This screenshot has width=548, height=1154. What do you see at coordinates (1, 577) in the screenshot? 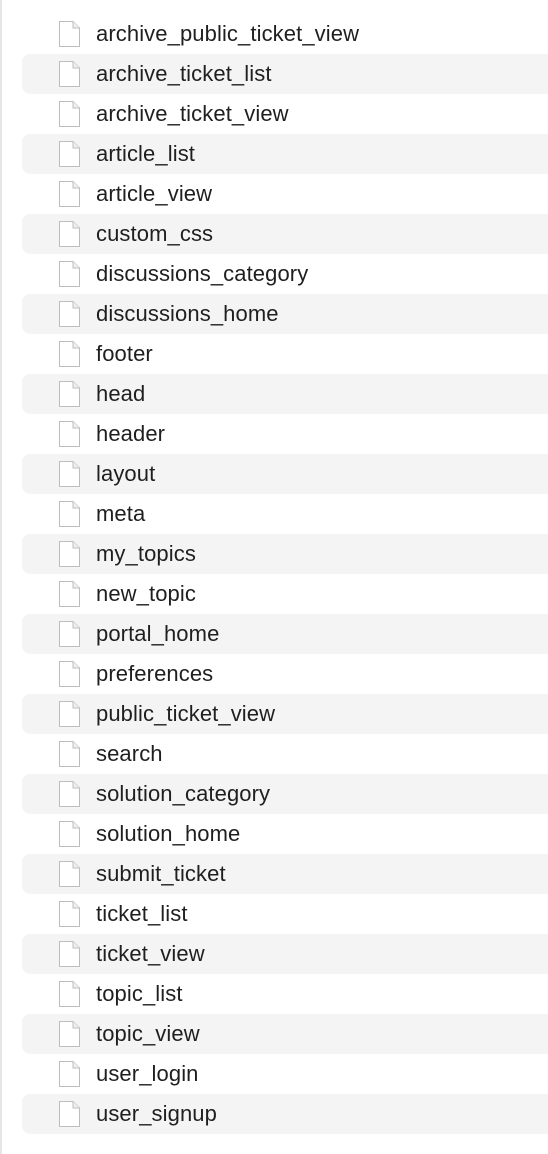
I see `window-border` at bounding box center [1, 577].